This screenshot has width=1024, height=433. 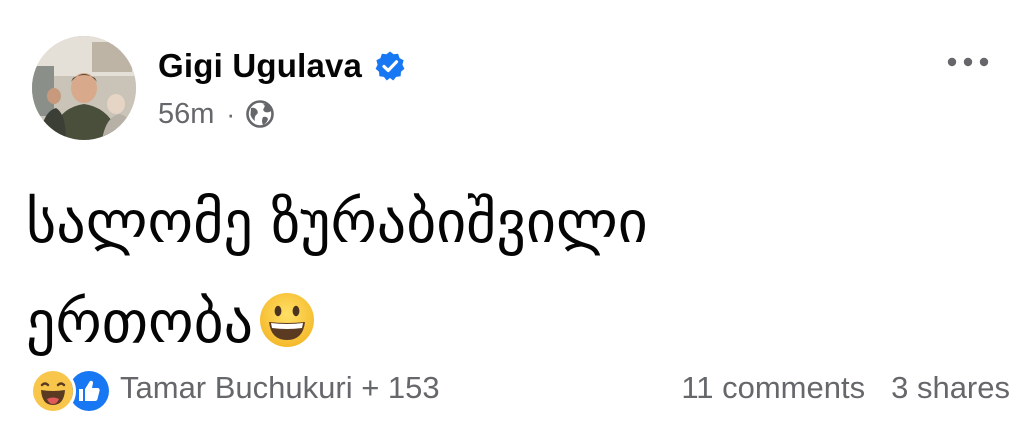 I want to click on verified-badge-icon, so click(x=390, y=66).